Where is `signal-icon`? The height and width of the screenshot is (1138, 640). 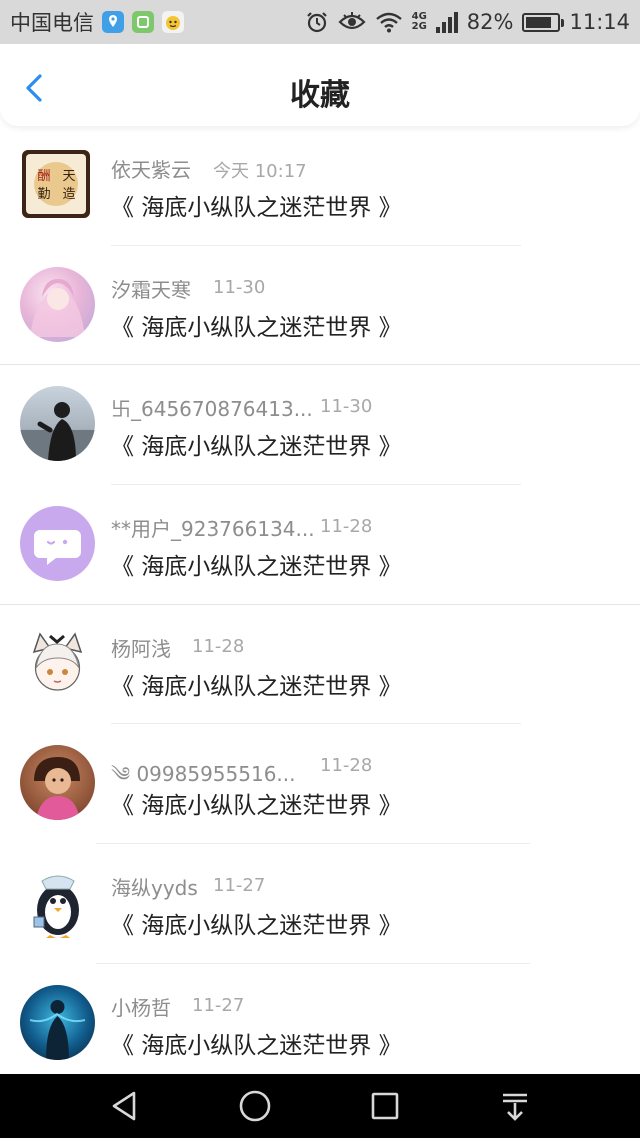
signal-icon is located at coordinates (446, 22).